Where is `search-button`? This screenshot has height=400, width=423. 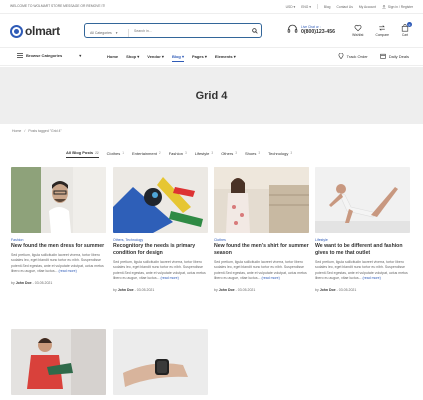 search-button is located at coordinates (255, 30).